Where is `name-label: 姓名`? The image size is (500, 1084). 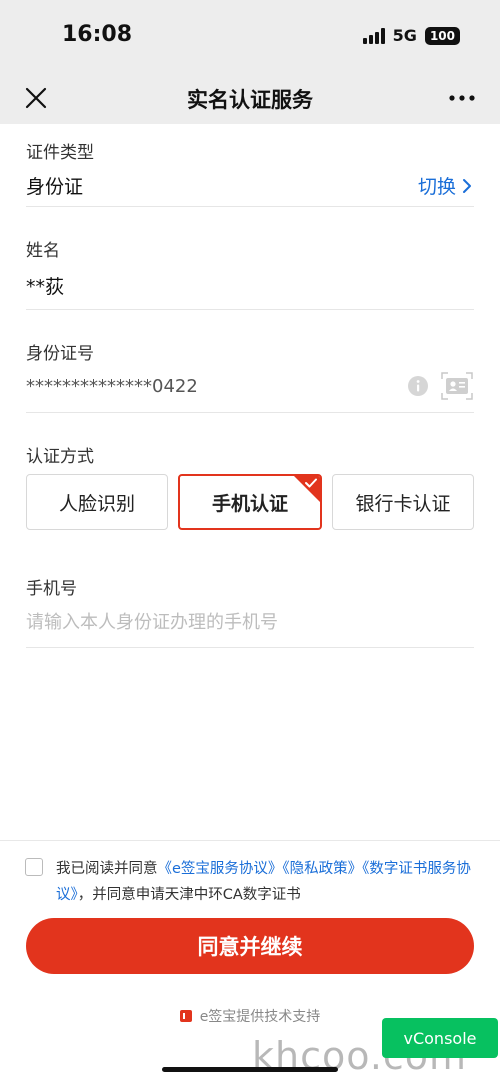 name-label: 姓名 is located at coordinates (43, 251).